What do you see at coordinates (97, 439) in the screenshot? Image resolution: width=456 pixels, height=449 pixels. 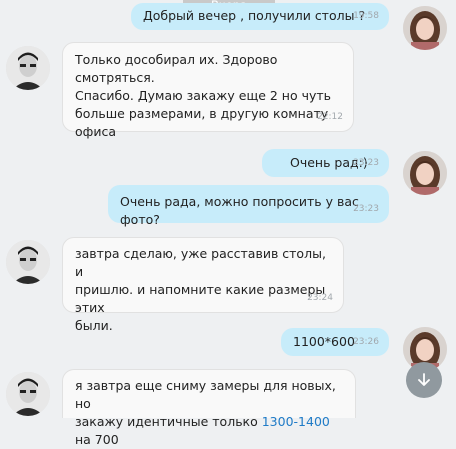 I see `message-text-segment: на 700` at bounding box center [97, 439].